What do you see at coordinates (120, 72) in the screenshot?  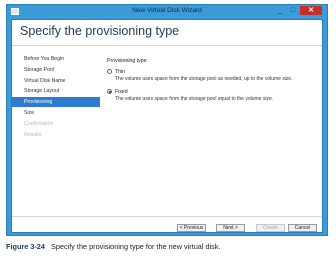 I see `thin-label: Thin` at bounding box center [120, 72].